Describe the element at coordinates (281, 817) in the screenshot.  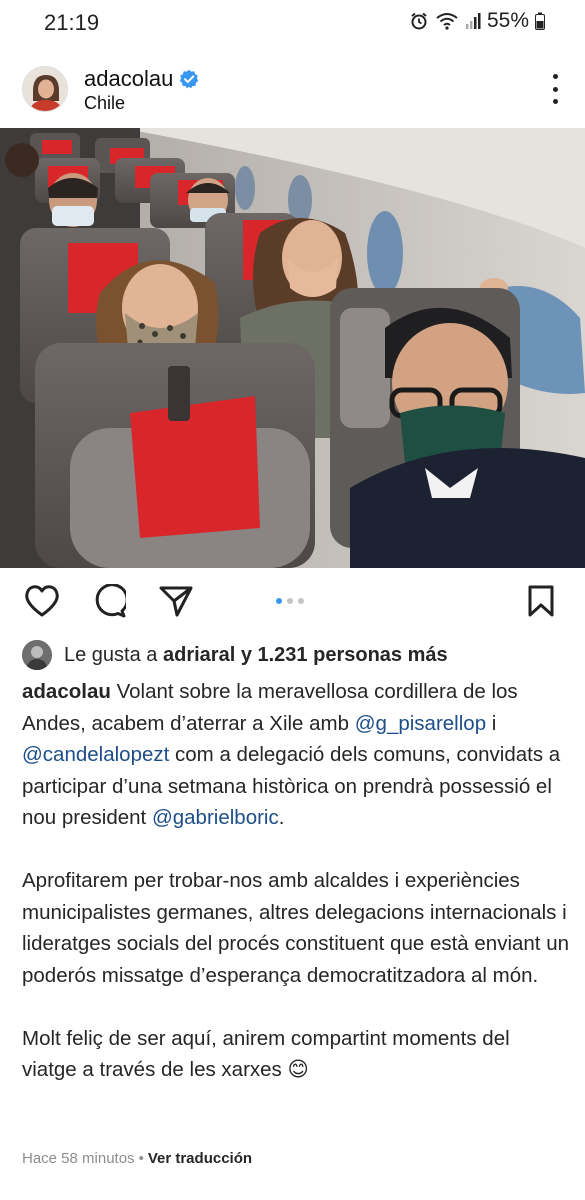
I see `caption-text-1d: .` at that location.